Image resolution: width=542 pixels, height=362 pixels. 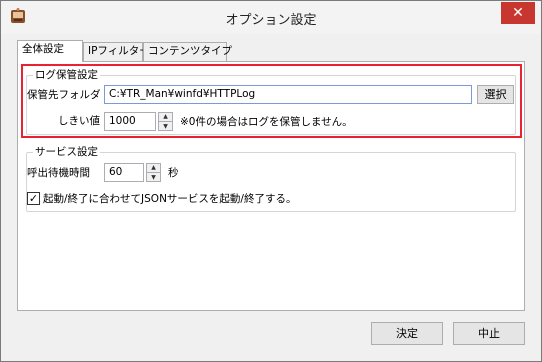 I want to click on tab-ip-filter-label: IPフィルター, so click(x=119, y=51).